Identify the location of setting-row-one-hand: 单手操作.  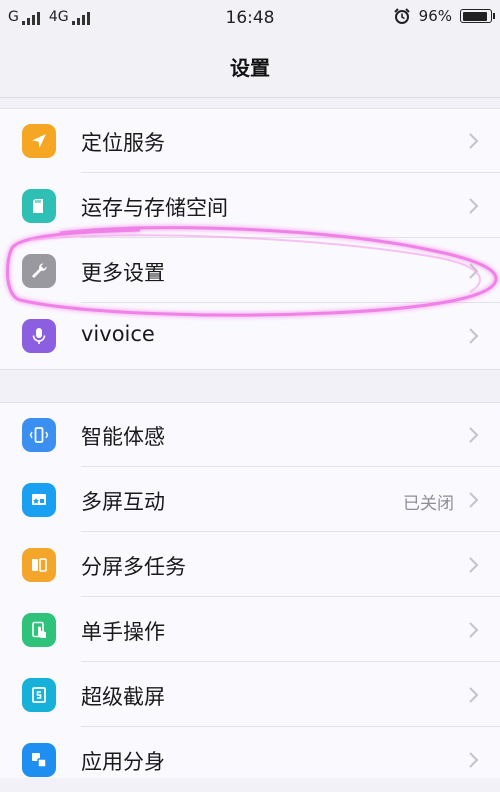
(250, 629).